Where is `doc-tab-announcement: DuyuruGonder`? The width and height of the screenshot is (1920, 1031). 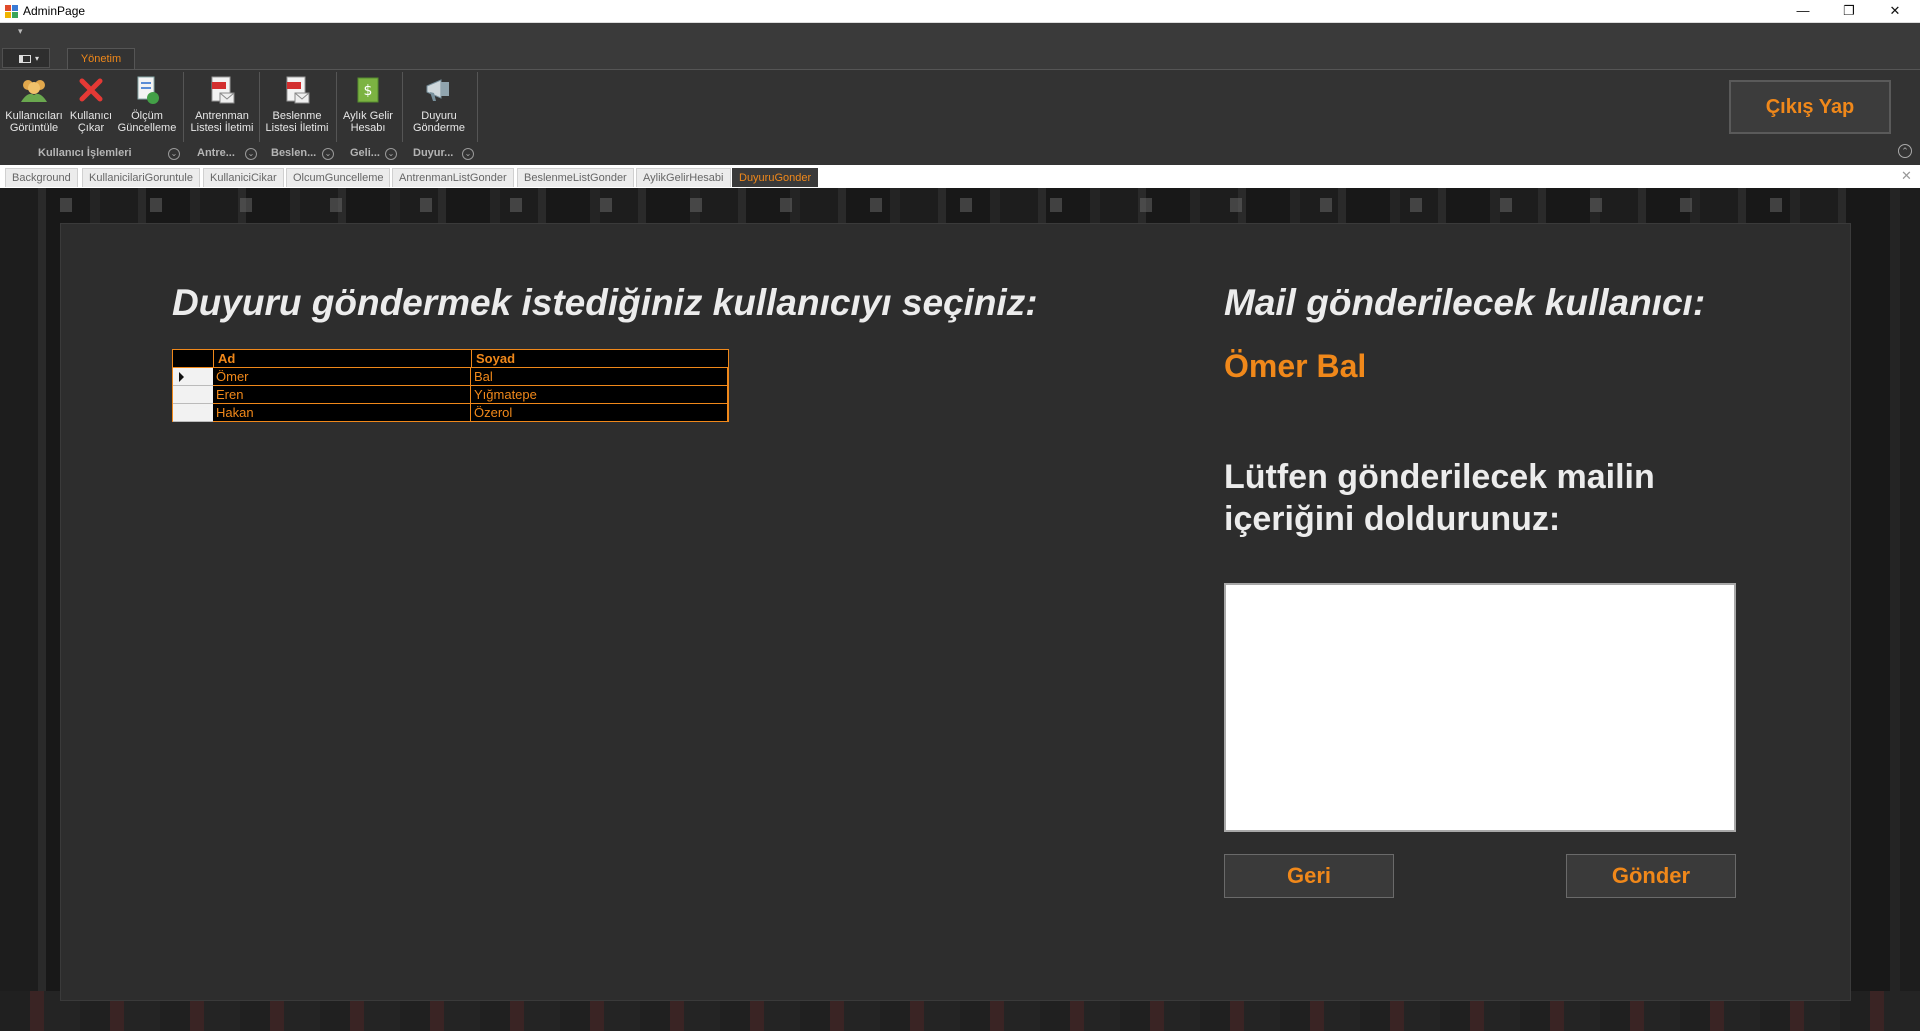
doc-tab-announcement: DuyuruGonder is located at coordinates (775, 177).